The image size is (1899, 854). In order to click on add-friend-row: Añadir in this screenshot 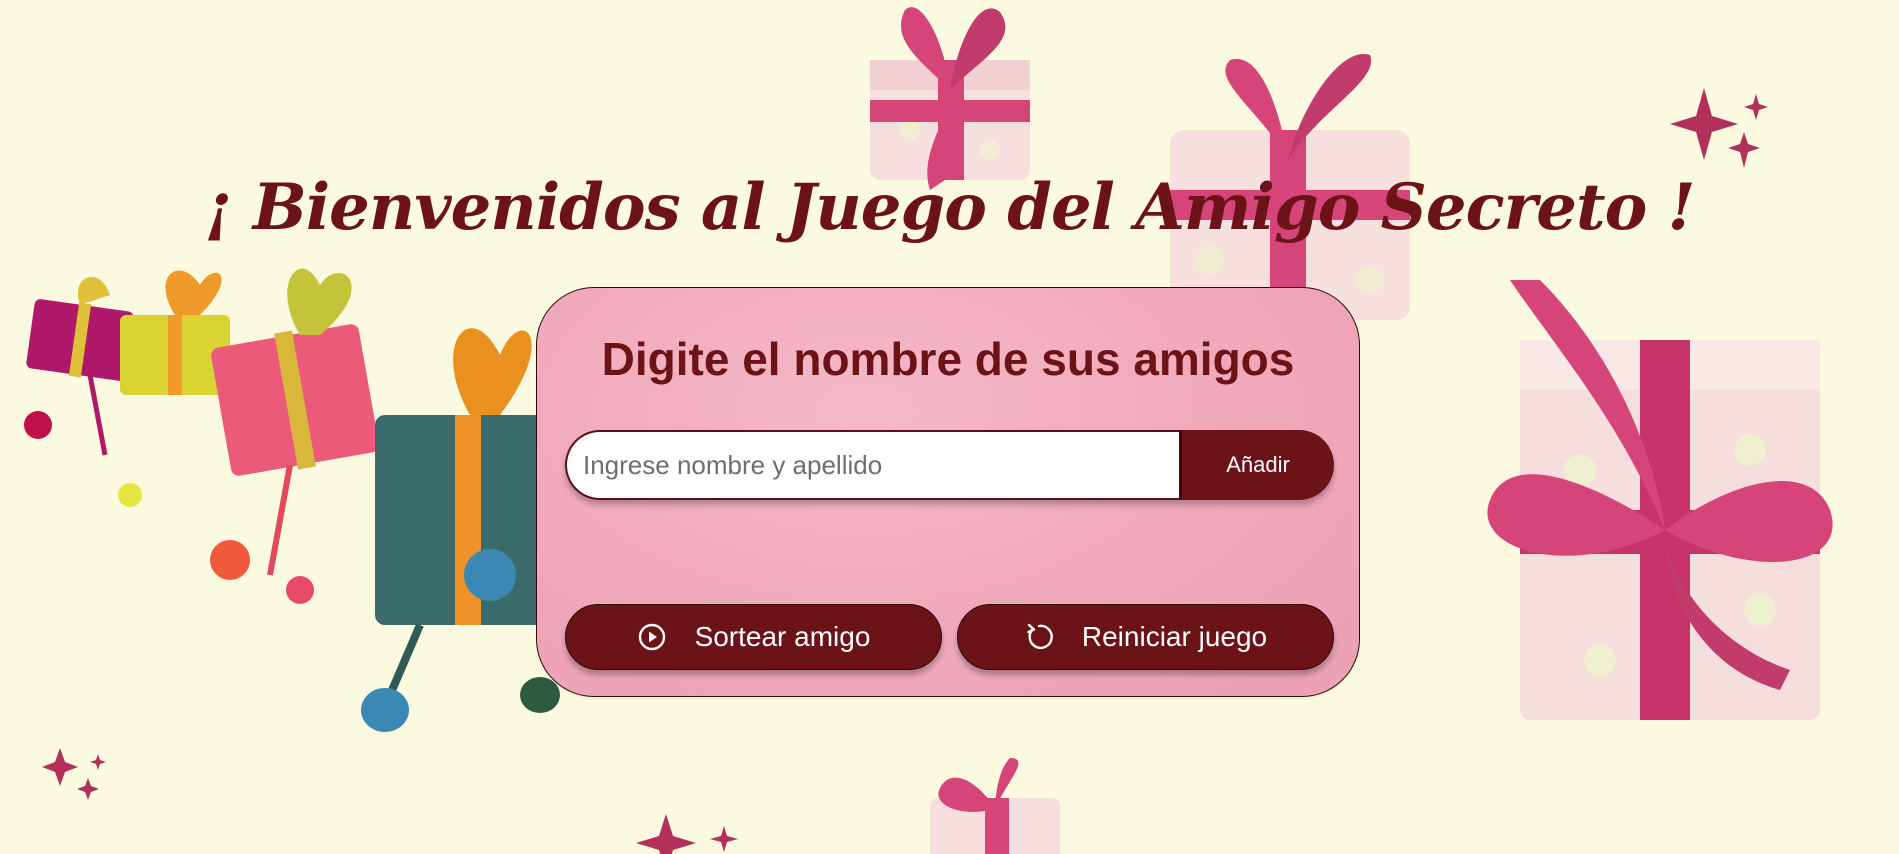, I will do `click(949, 465)`.